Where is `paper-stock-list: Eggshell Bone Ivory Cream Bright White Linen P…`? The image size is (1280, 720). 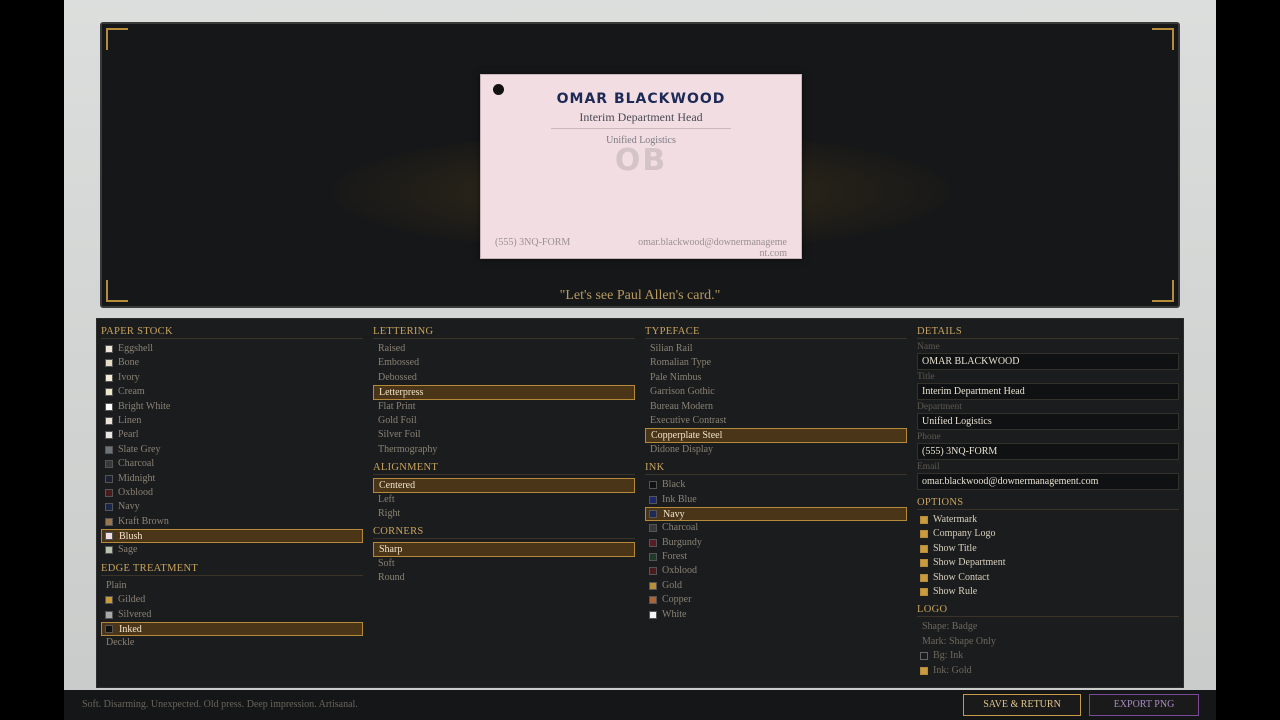
paper-stock-list: Eggshell Bone Ivory Cream Bright White Linen P… is located at coordinates (232, 450).